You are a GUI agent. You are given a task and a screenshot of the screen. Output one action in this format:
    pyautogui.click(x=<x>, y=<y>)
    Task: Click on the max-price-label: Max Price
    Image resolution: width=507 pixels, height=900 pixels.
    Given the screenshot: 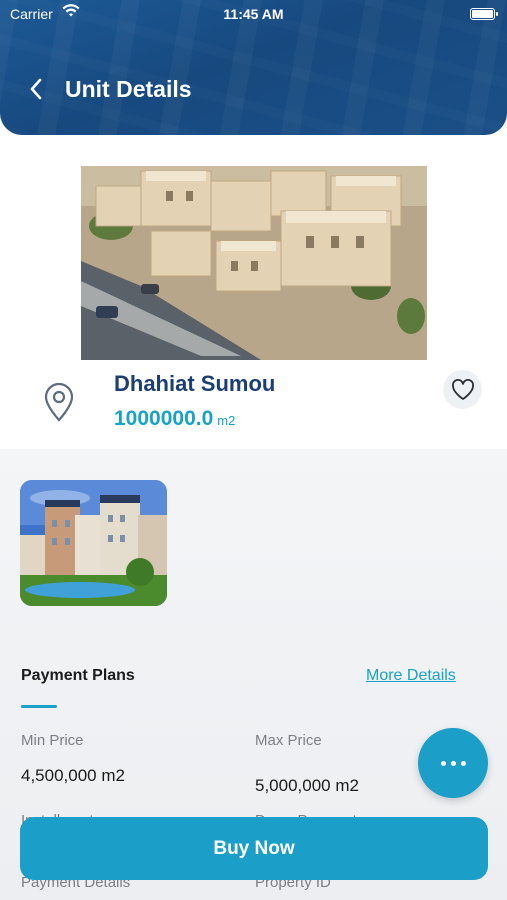 What is the action you would take?
    pyautogui.click(x=288, y=740)
    